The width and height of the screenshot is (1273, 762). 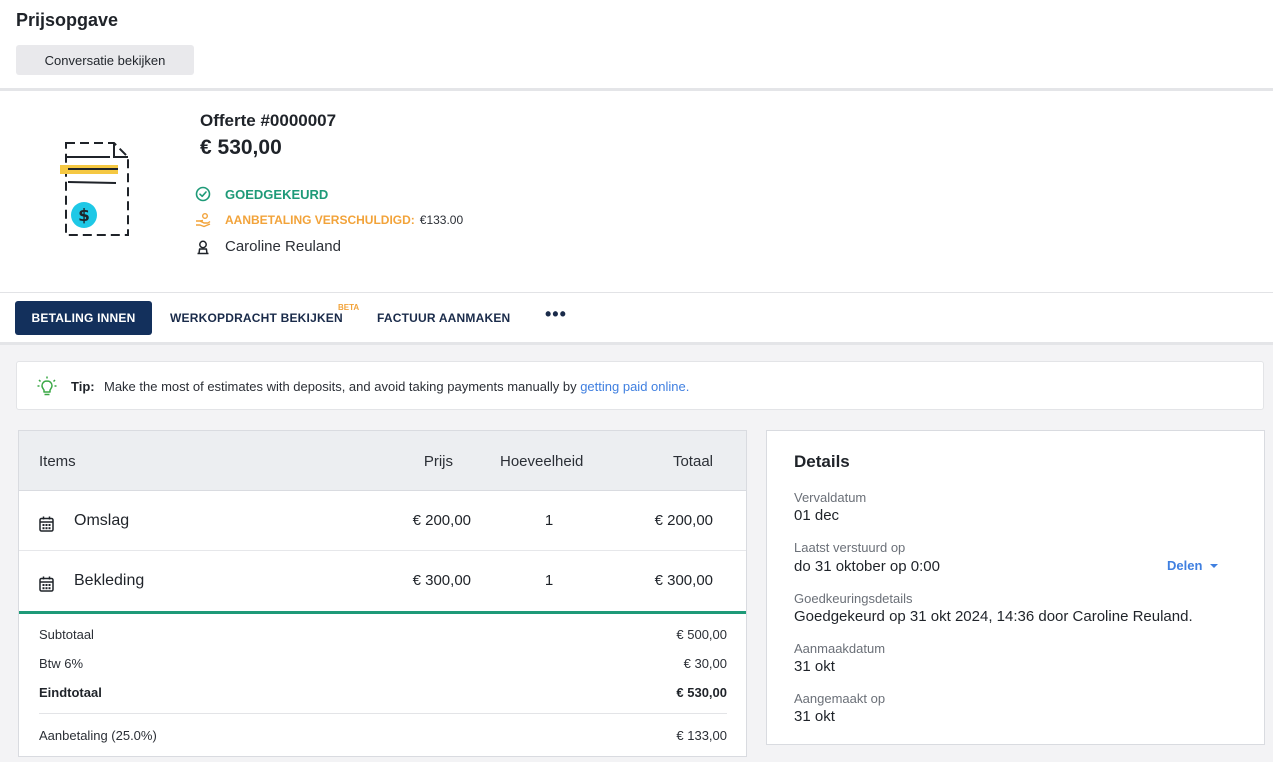 What do you see at coordinates (830, 497) in the screenshot?
I see `due-date-label: Vervaldatum` at bounding box center [830, 497].